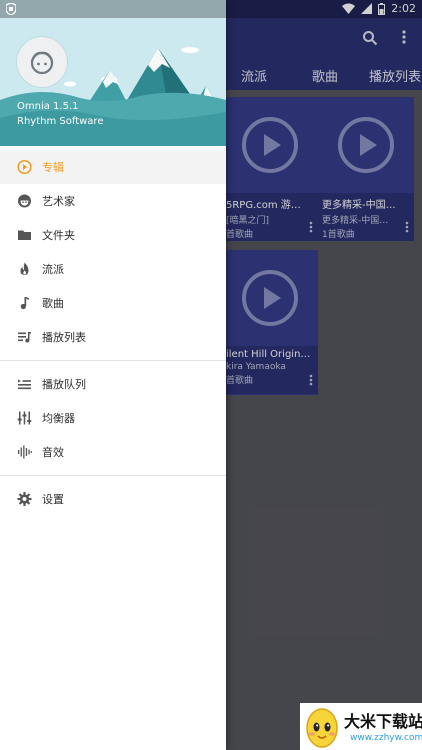  I want to click on artist-icon, so click(24, 201).